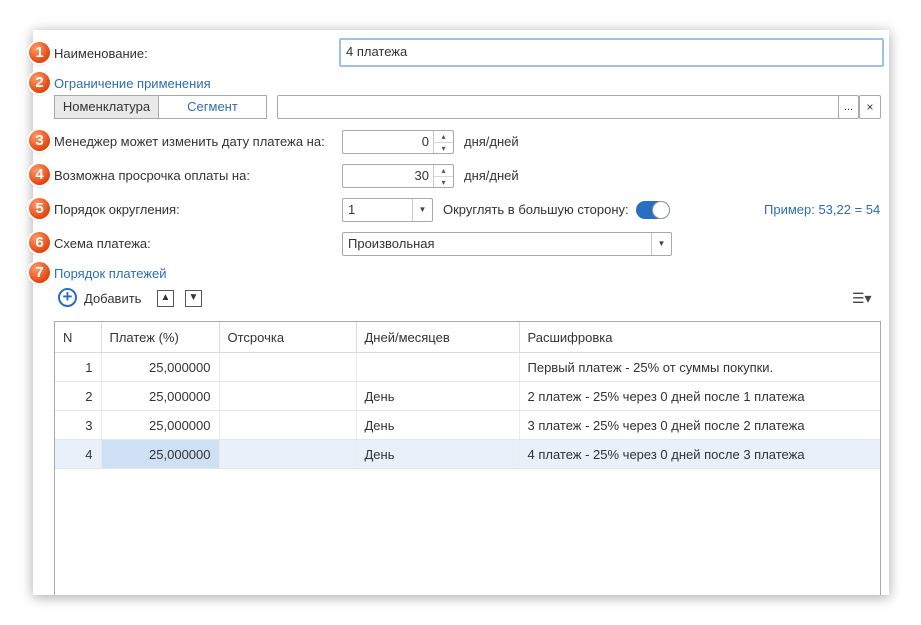 The image size is (921, 625). What do you see at coordinates (212, 107) in the screenshot?
I see `segment-segment: Сегмент` at bounding box center [212, 107].